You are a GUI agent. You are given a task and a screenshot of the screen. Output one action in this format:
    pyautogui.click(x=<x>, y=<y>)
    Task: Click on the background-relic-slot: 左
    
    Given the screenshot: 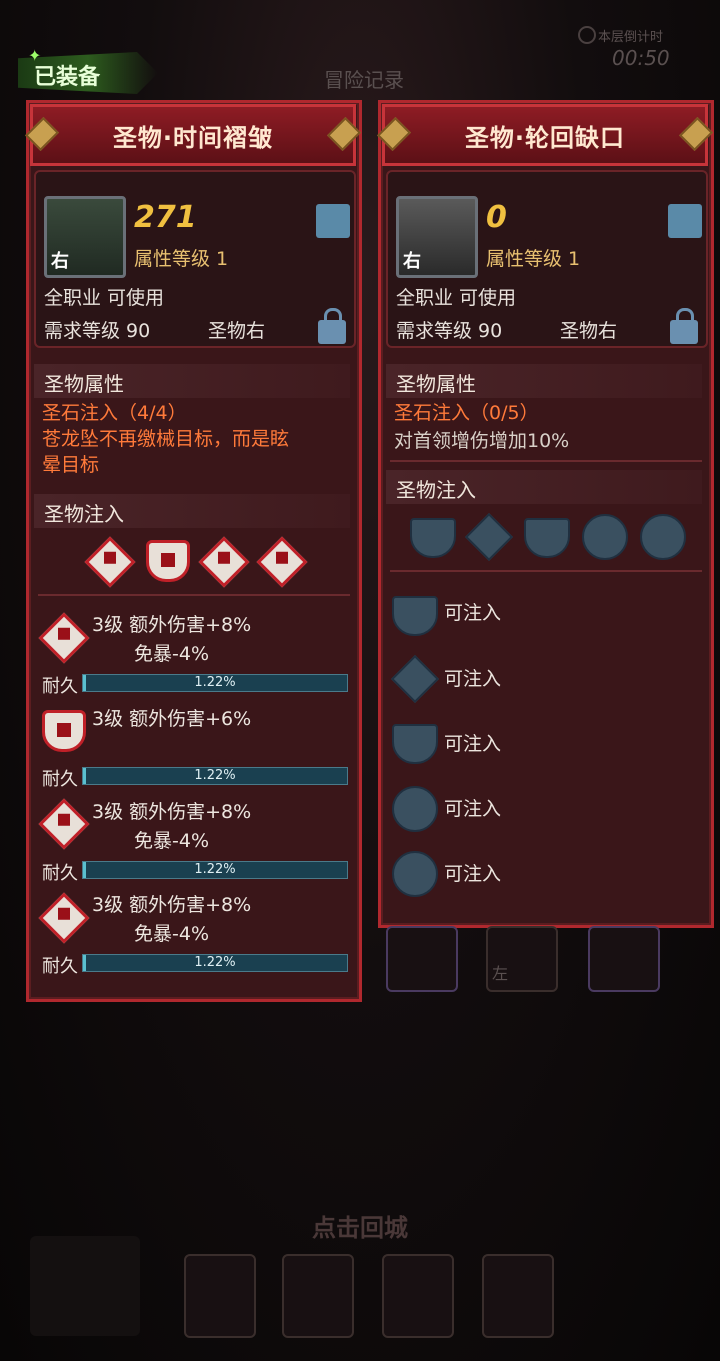 What is the action you would take?
    pyautogui.click(x=522, y=959)
    